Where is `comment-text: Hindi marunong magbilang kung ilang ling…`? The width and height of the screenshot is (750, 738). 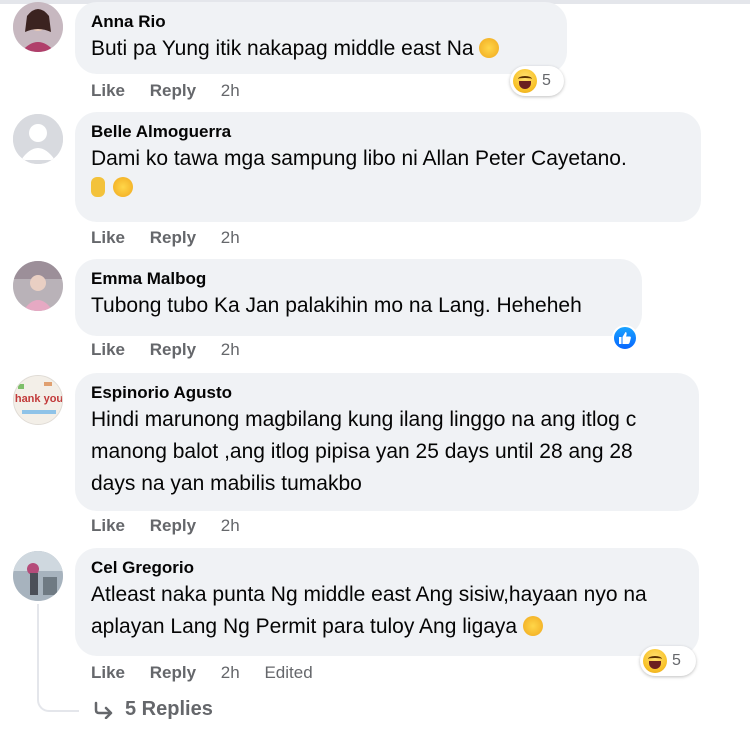
comment-text: Hindi marunong magbilang kung ilang ling… is located at coordinates (364, 451).